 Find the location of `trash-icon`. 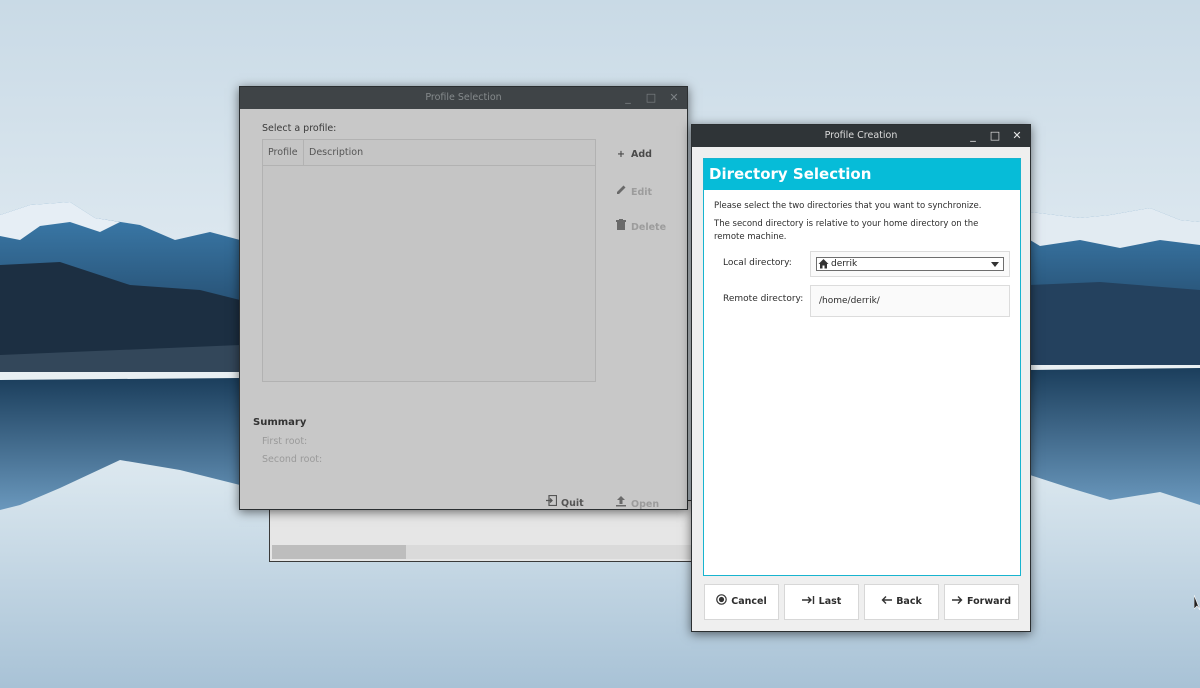

trash-icon is located at coordinates (621, 226).